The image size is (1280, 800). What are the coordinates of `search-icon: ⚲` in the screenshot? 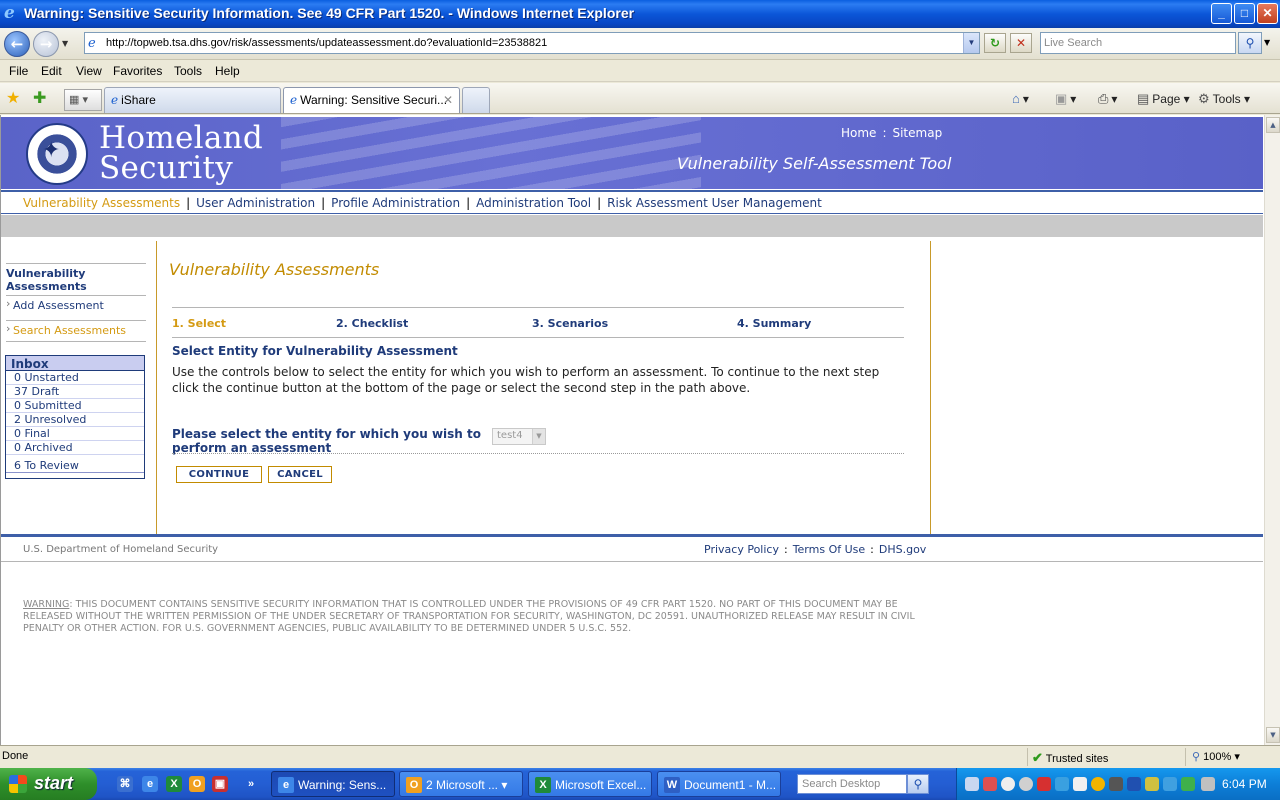 It's located at (1250, 43).